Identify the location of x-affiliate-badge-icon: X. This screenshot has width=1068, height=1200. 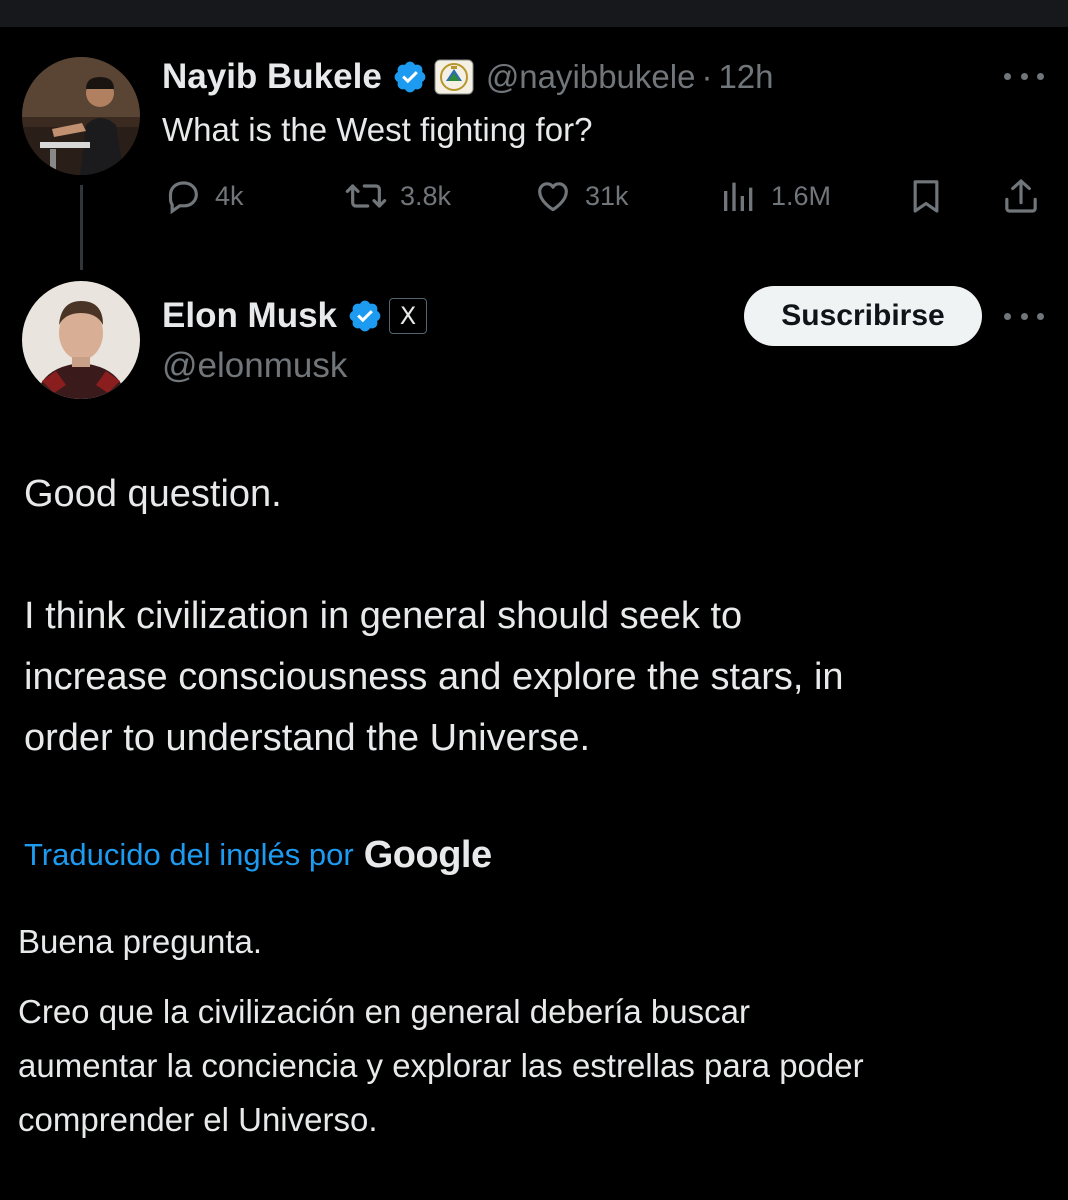
(408, 316).